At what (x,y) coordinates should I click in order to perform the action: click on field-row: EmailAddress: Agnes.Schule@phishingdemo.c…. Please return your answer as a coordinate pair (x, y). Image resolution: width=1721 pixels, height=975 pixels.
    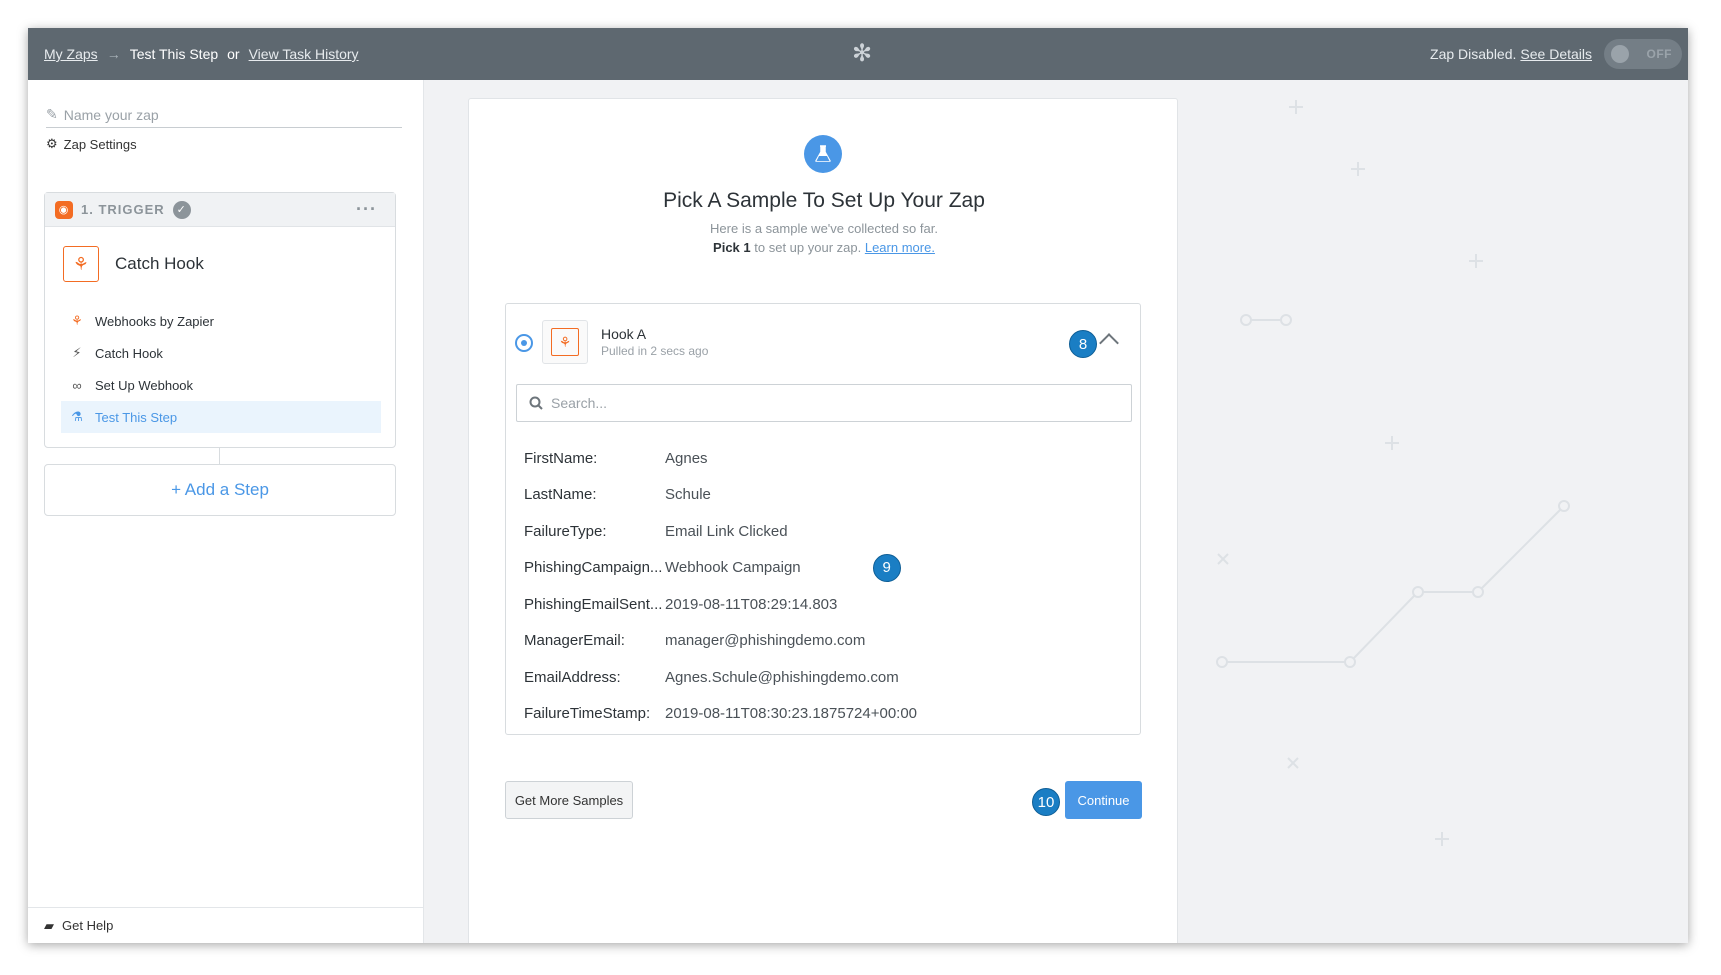
    Looking at the image, I should click on (824, 677).